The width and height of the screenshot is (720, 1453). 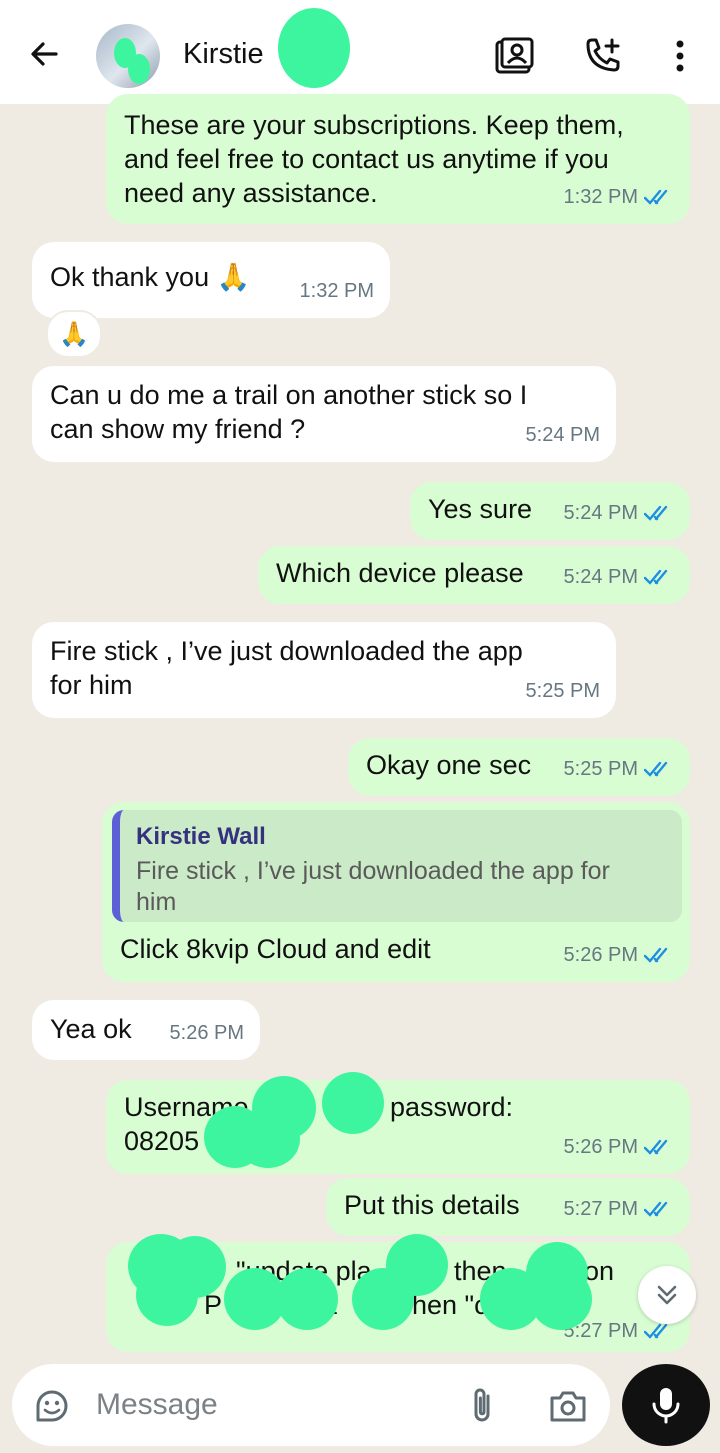 What do you see at coordinates (52, 1406) in the screenshot?
I see `sticker-icon` at bounding box center [52, 1406].